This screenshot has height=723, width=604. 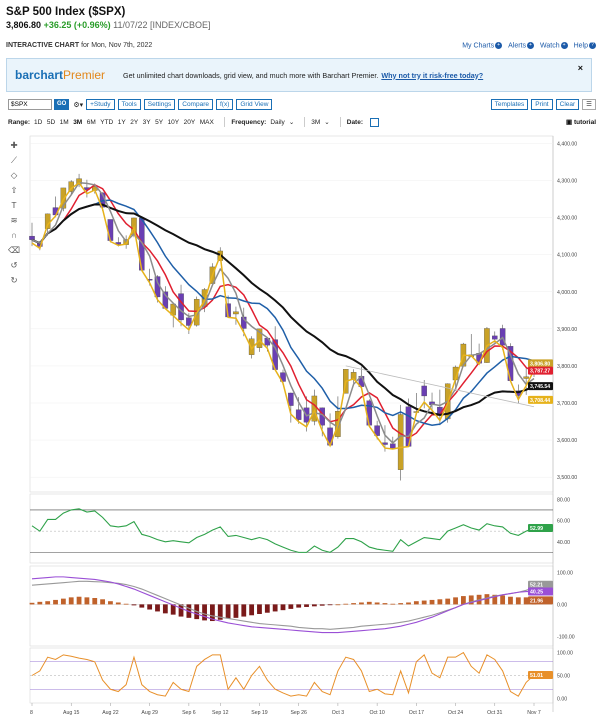 What do you see at coordinates (540, 387) in the screenshot?
I see `price-label-2: 3,745.54` at bounding box center [540, 387].